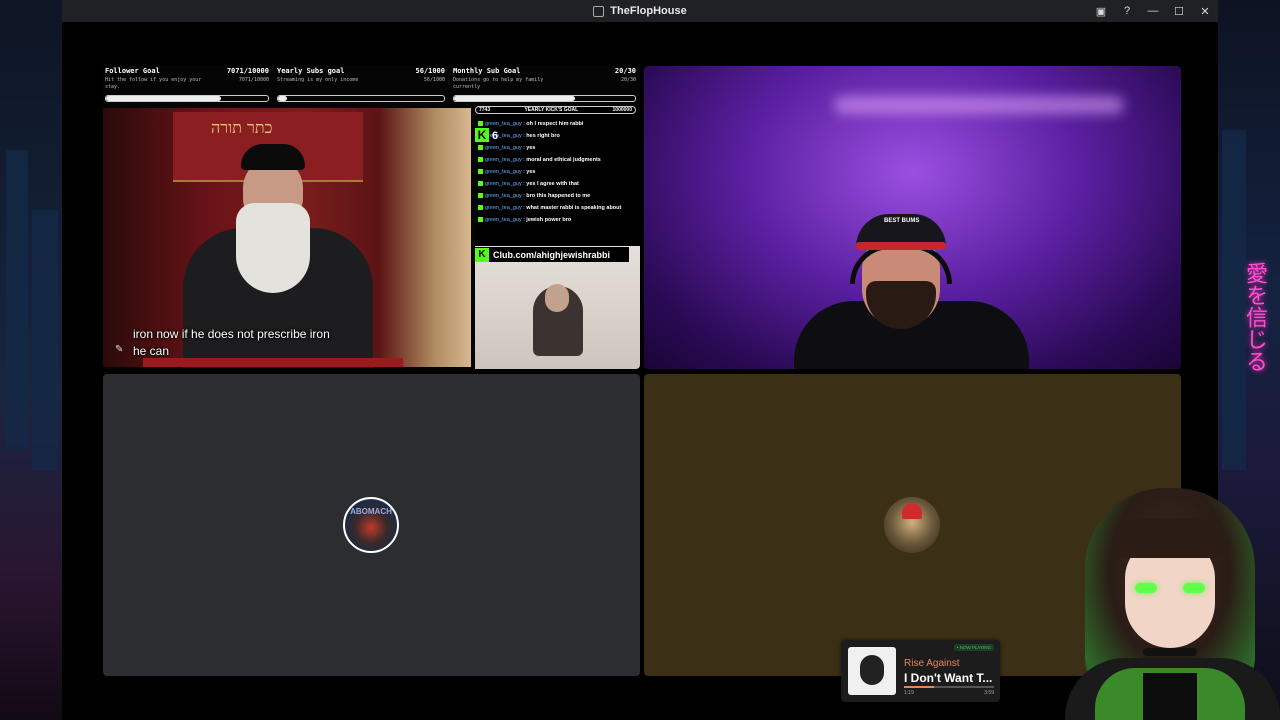  What do you see at coordinates (599, 11) in the screenshot?
I see `app-icon` at bounding box center [599, 11].